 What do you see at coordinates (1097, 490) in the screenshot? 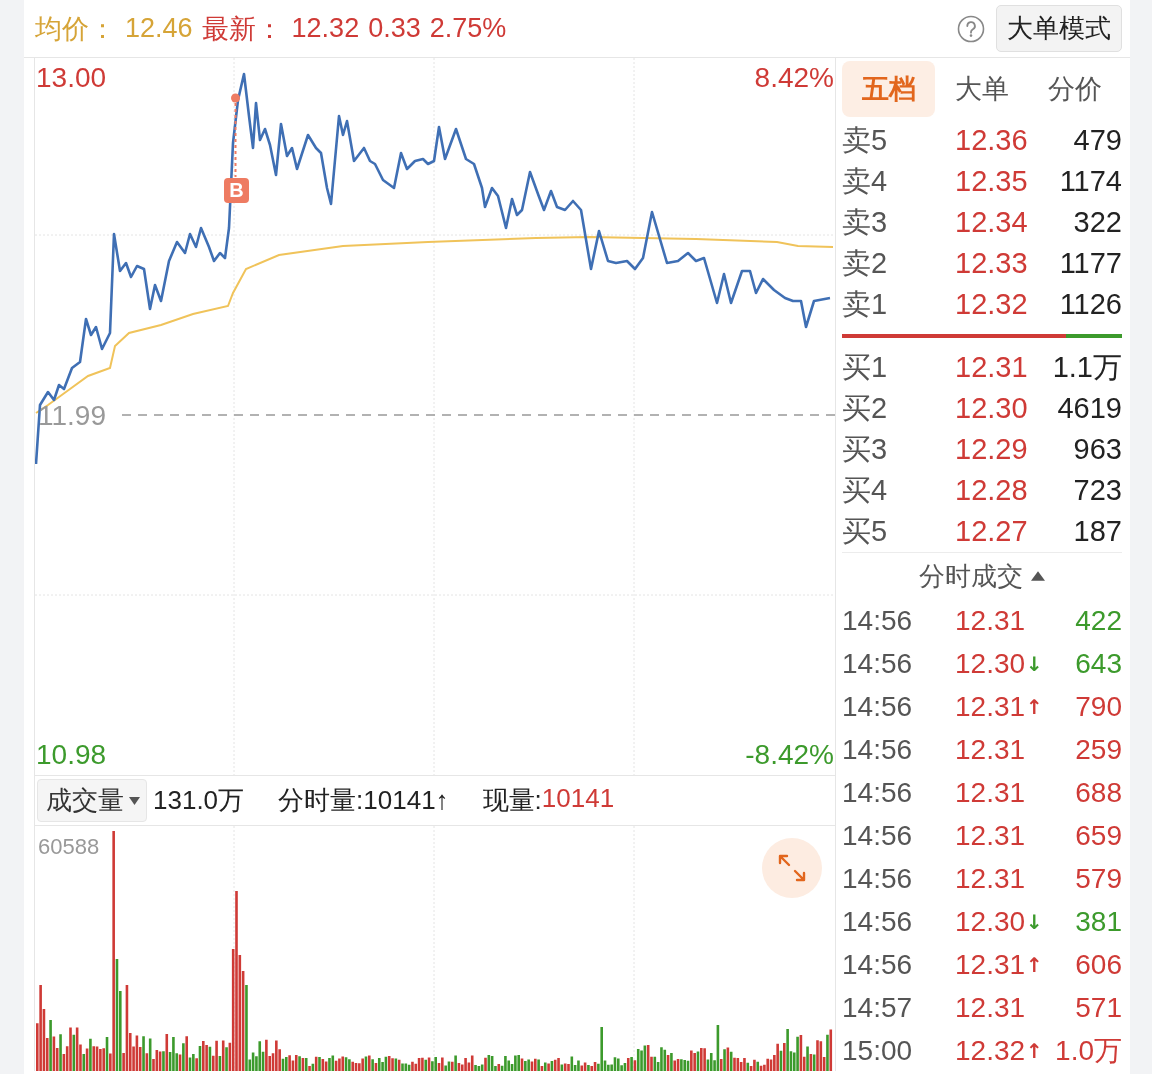
I see `order-volume: 723` at bounding box center [1097, 490].